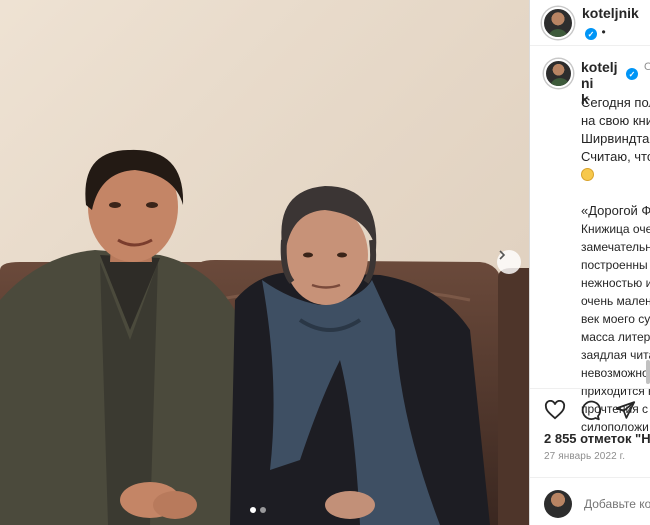  What do you see at coordinates (615, 355) in the screenshot?
I see `caption-line: заядлая чита` at bounding box center [615, 355].